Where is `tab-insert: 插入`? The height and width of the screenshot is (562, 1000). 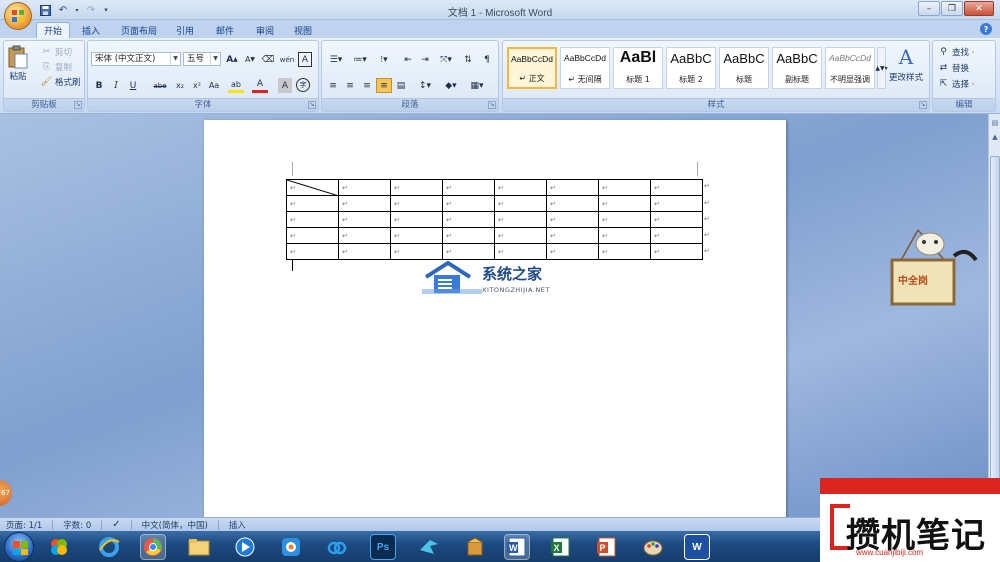 tab-insert: 插入 is located at coordinates (91, 30).